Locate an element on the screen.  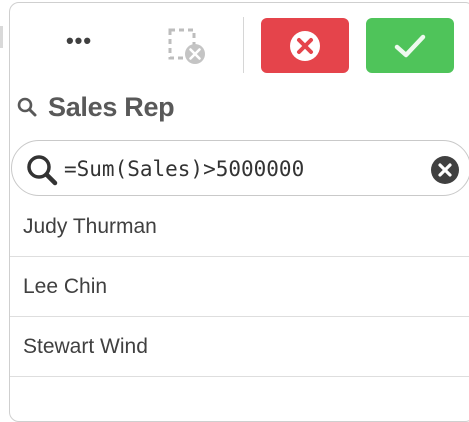
listbox-header: Sales Rep is located at coordinates (95, 107).